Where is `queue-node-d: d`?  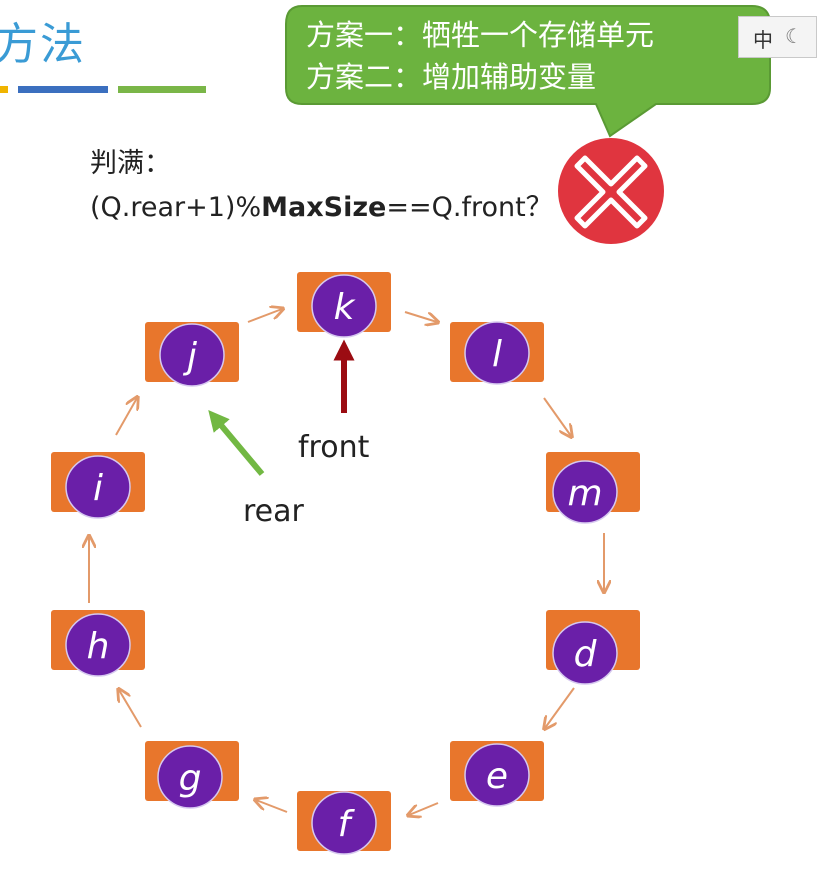
queue-node-d: d is located at coordinates (593, 647).